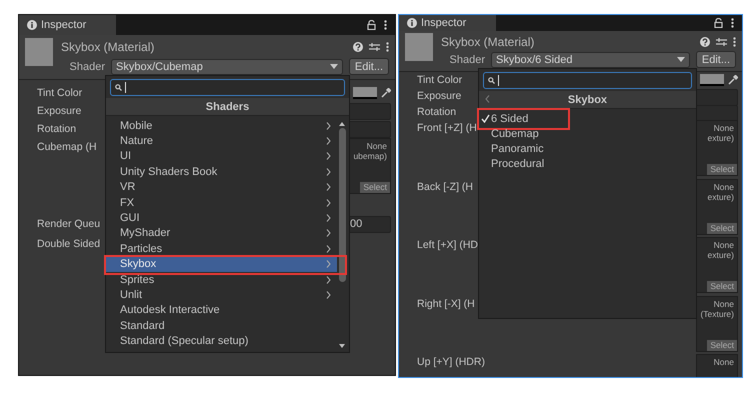 The height and width of the screenshot is (401, 756). I want to click on menu-item: Procedural, so click(587, 163).